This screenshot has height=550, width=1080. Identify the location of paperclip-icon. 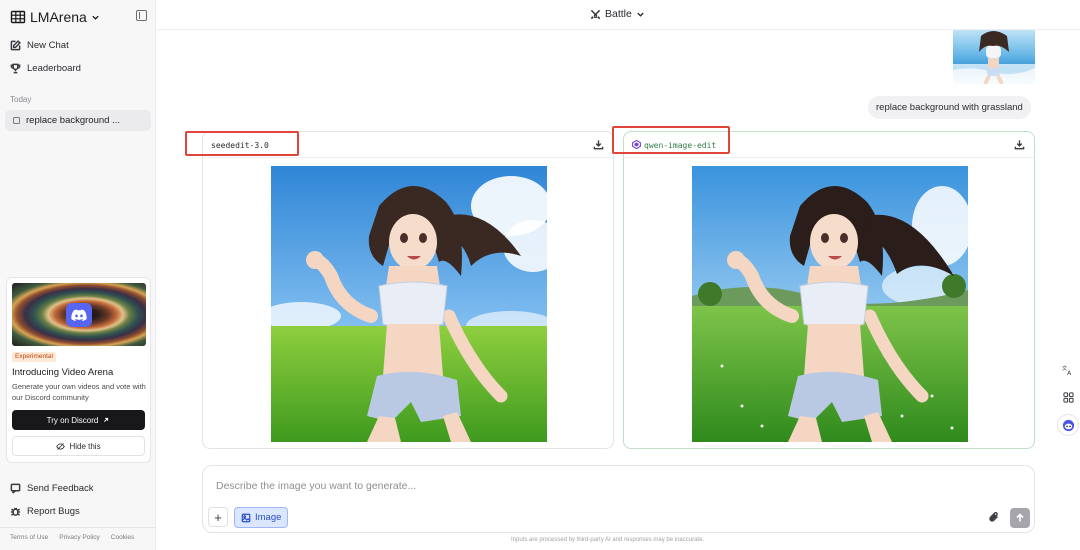
(994, 517).